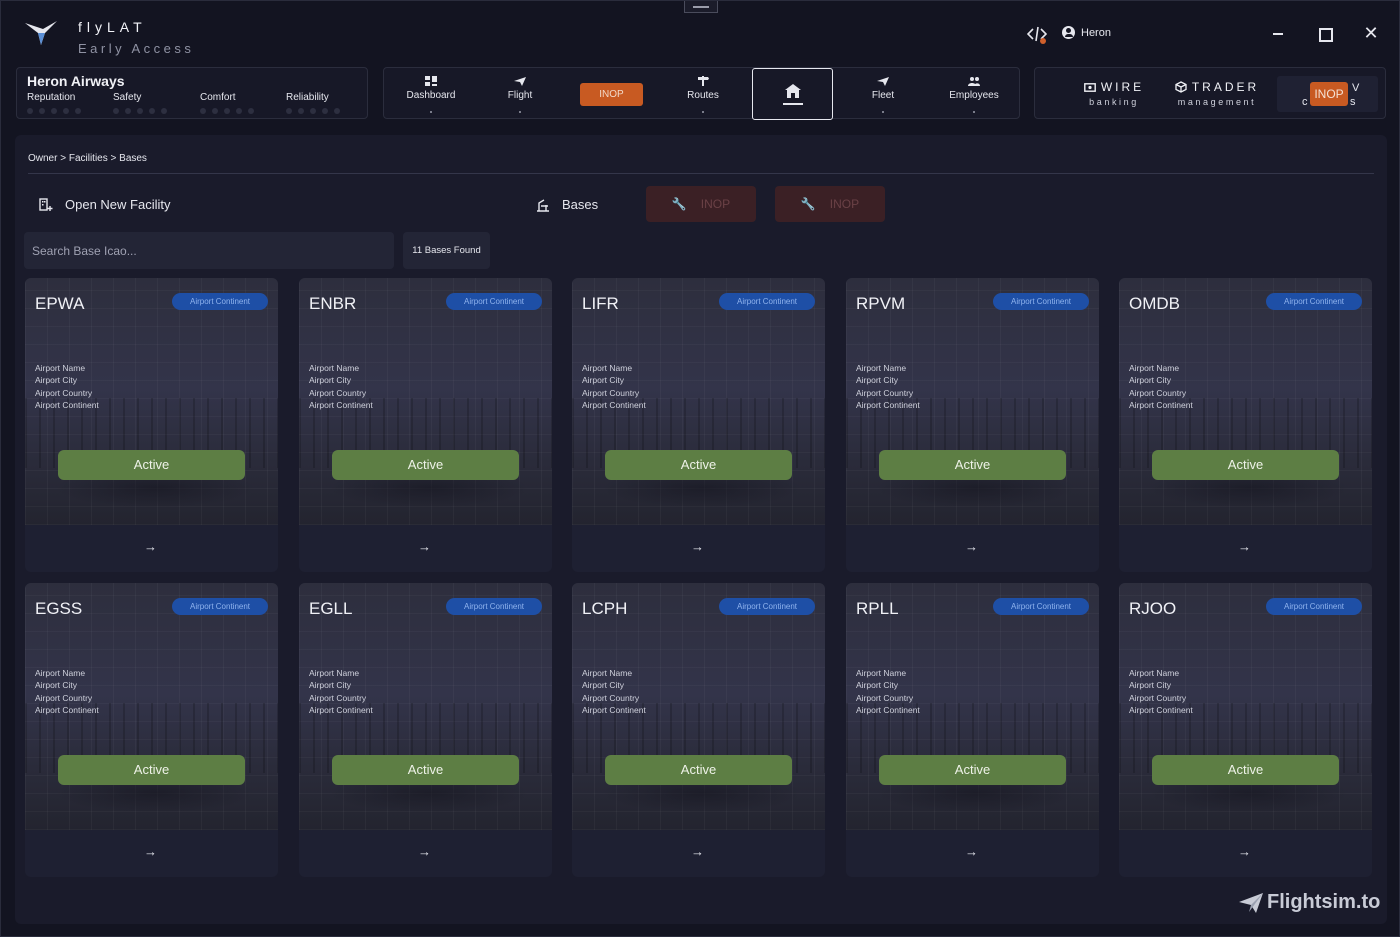  Describe the element at coordinates (1309, 902) in the screenshot. I see `watermark: Flightsim.to` at that location.